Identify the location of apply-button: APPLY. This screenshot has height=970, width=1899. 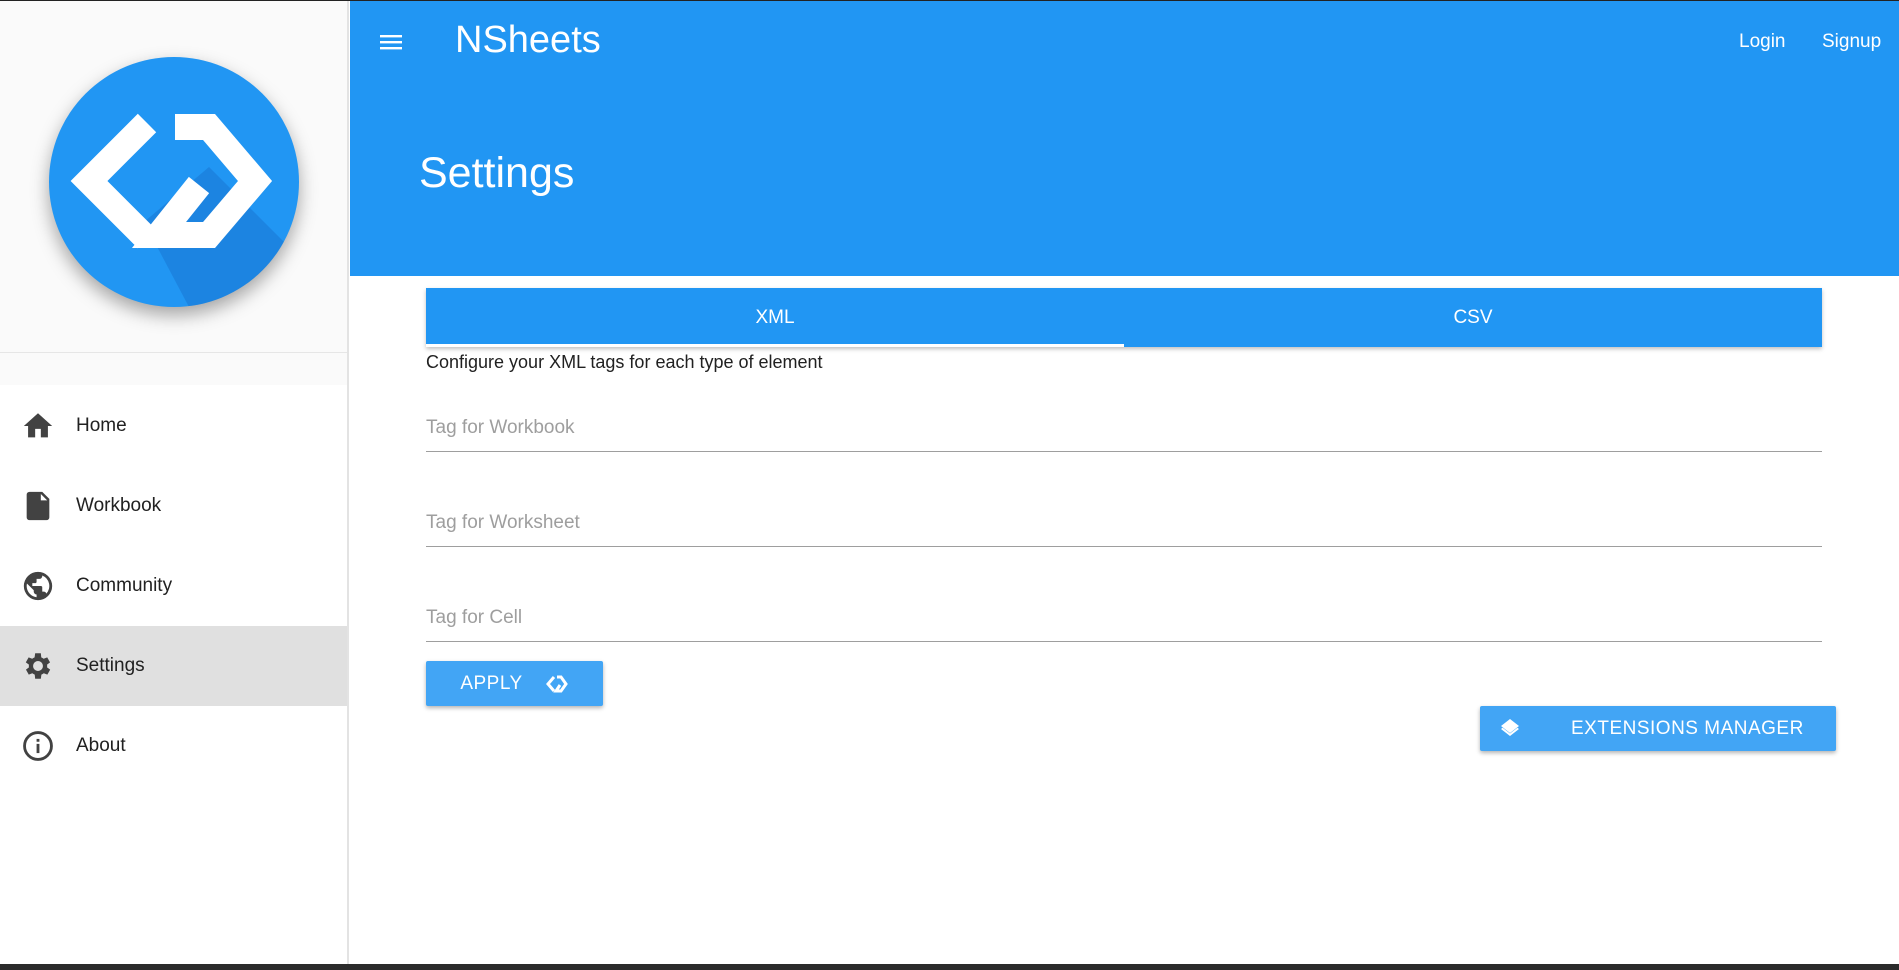
(514, 683).